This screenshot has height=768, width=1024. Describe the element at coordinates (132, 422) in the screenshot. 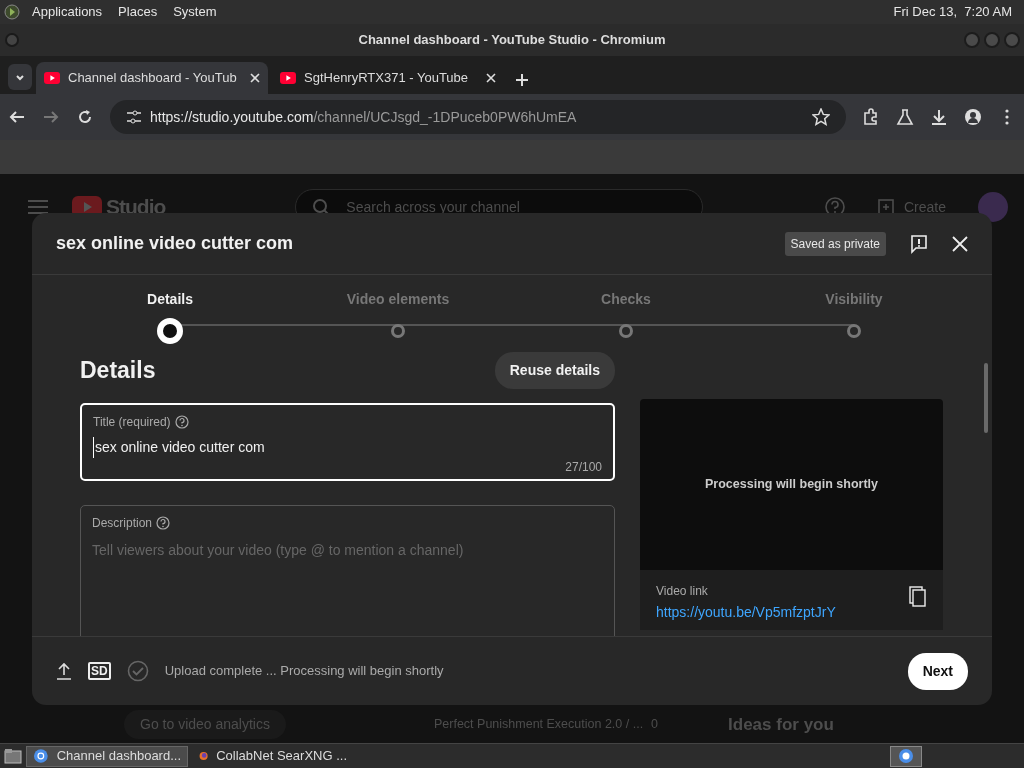

I see `field-label: Title (required)` at that location.